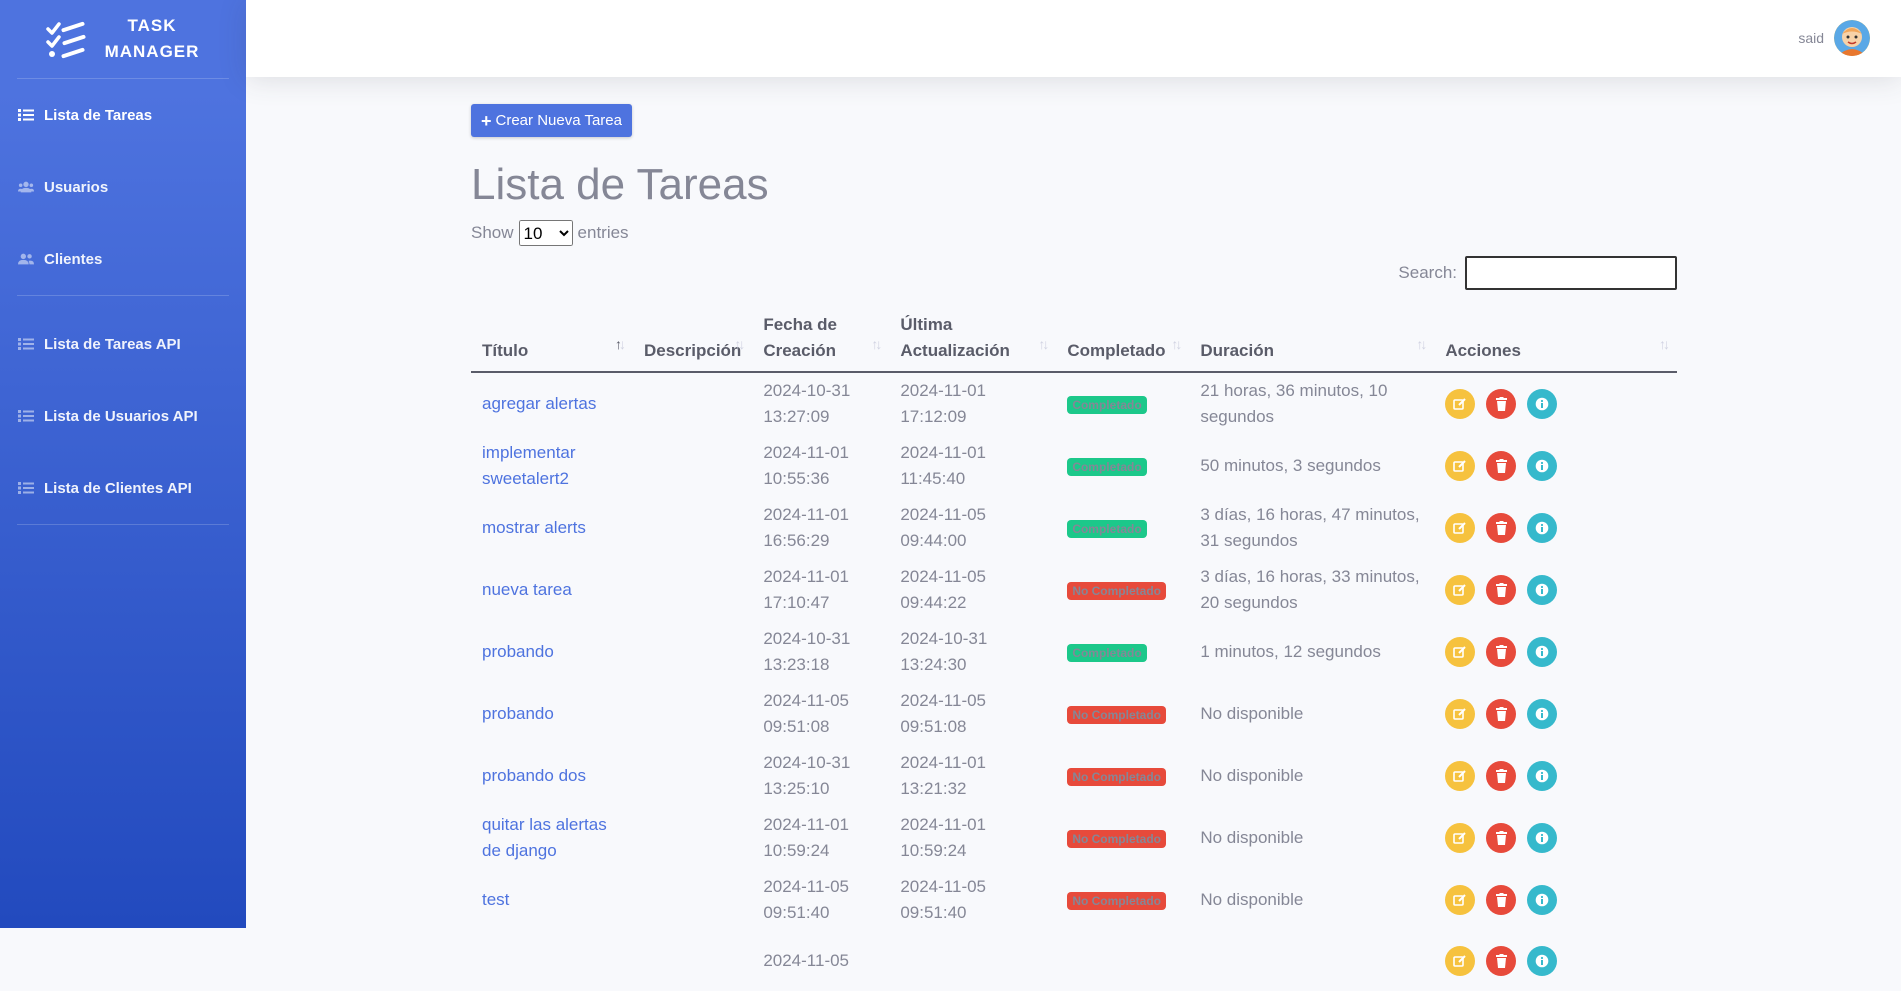  I want to click on avatar, so click(1852, 38).